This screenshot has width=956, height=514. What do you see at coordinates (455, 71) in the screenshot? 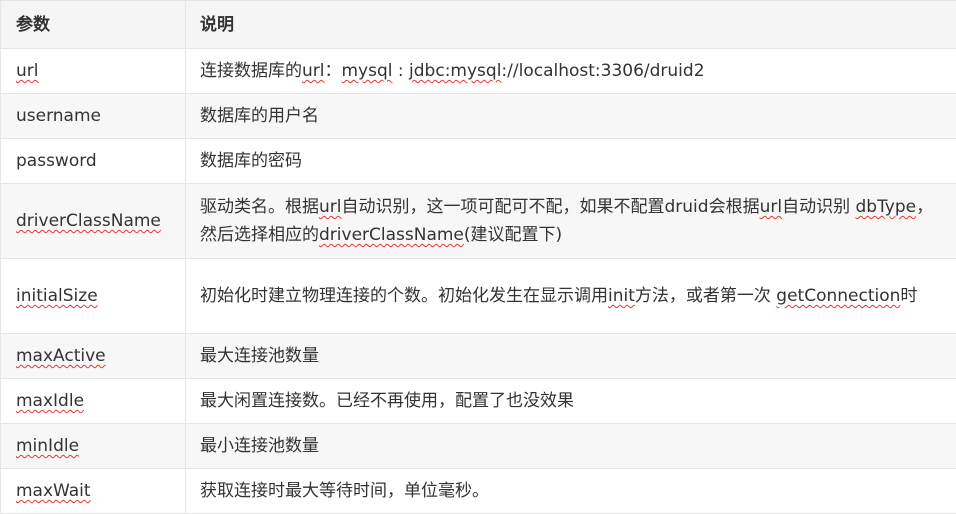
I see `description-text: jdbc:mysql` at bounding box center [455, 71].